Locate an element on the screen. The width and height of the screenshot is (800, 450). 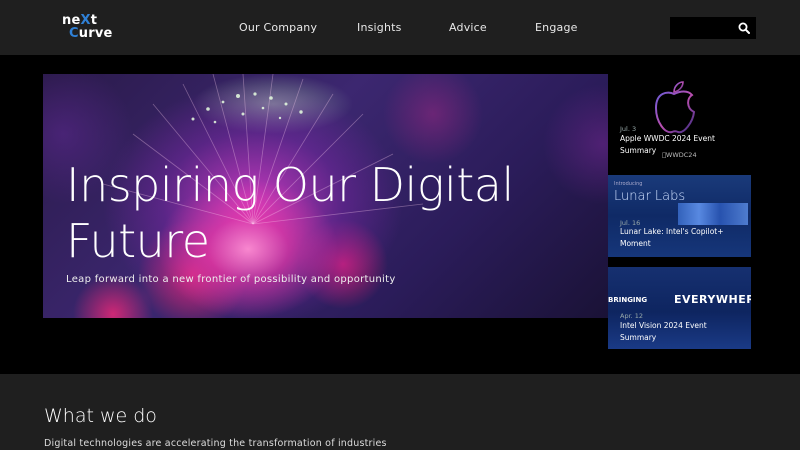
nav-insights: Insights is located at coordinates (379, 27).